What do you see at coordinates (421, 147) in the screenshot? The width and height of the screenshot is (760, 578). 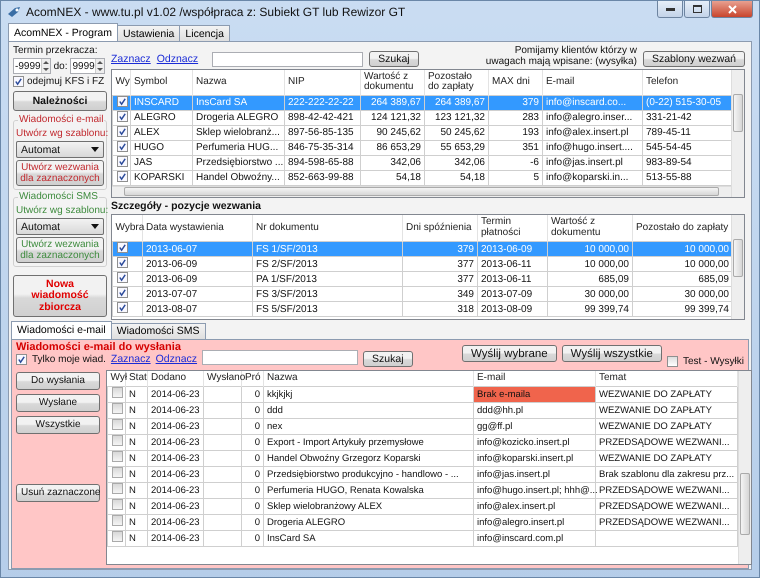 I see `table-row: HUGO Perfumeria HUG... 846-75-35-314 86 653,29 55 653,29 351 info@hugo.insert.... 545-54-45` at bounding box center [421, 147].